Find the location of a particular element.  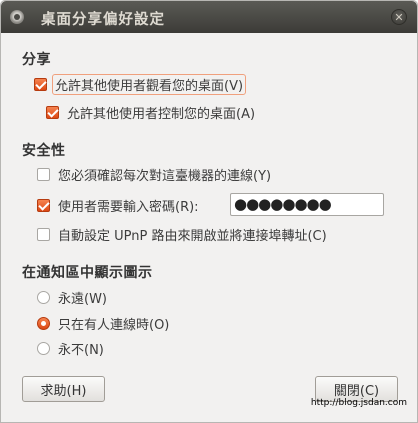

security-heading: 安全性 is located at coordinates (44, 151).